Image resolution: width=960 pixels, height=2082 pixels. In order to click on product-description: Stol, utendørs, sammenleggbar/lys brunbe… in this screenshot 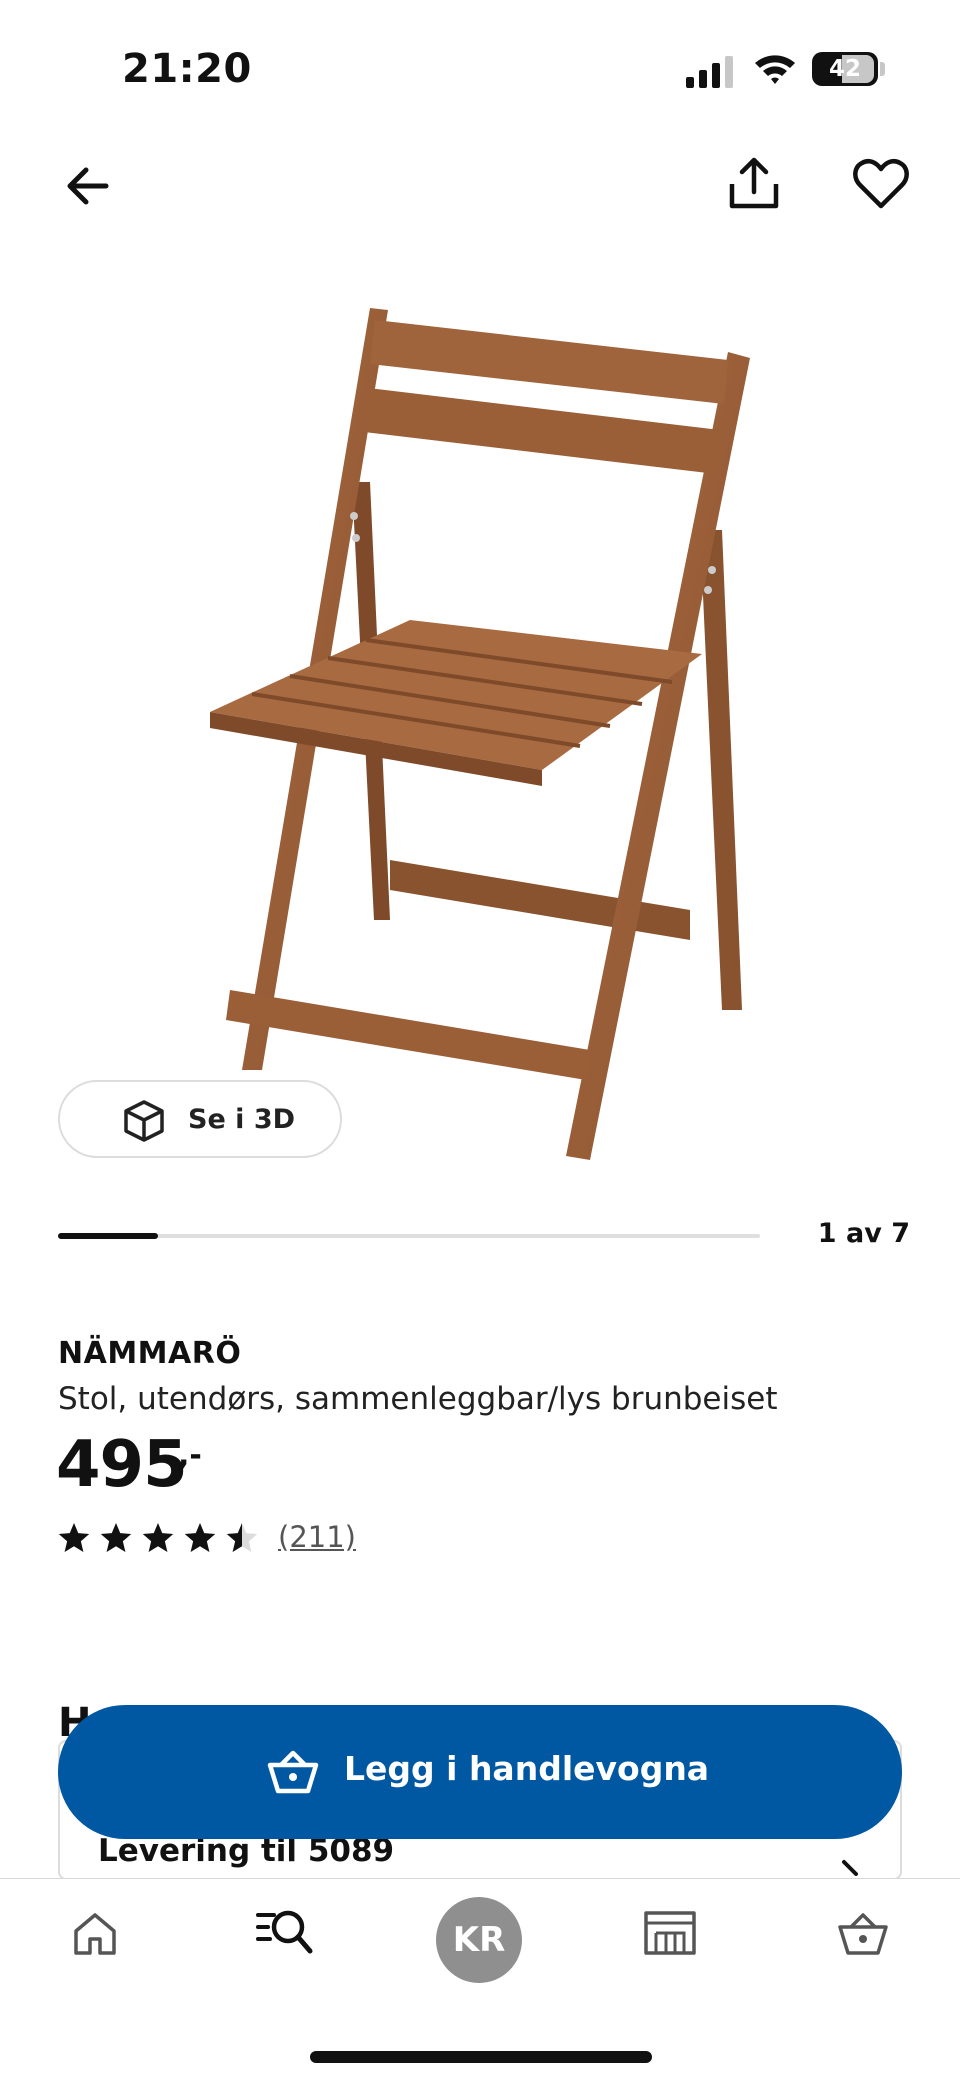, I will do `click(418, 1399)`.